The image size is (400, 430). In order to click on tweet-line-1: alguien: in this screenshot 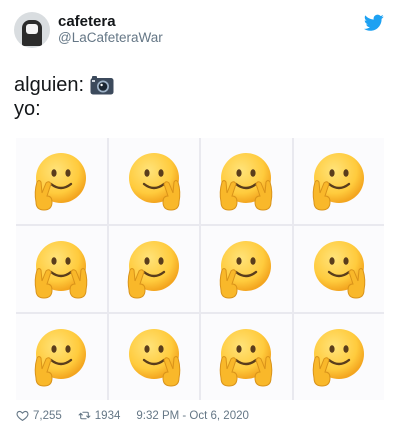, I will do `click(49, 85)`.